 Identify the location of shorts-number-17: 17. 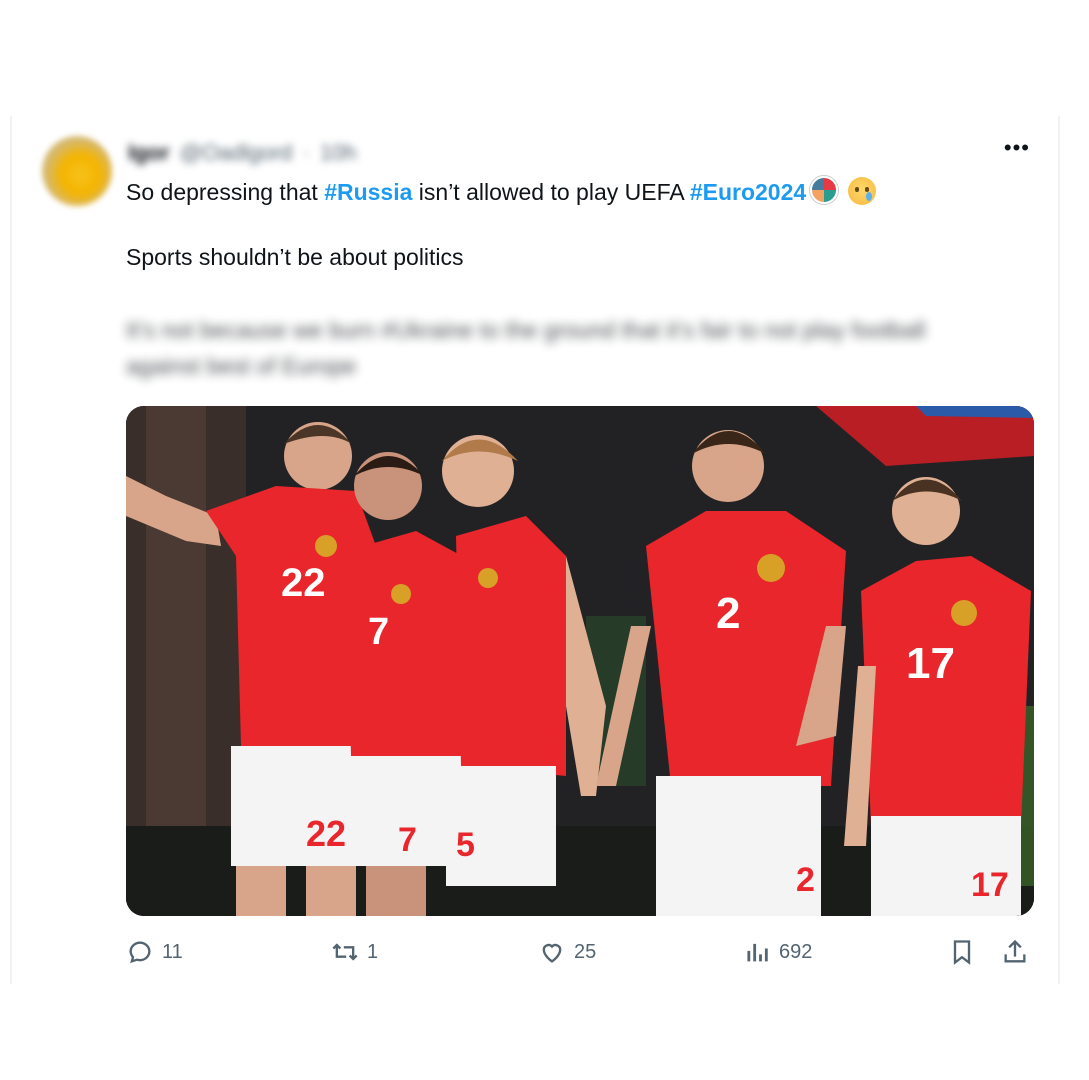
(990, 885).